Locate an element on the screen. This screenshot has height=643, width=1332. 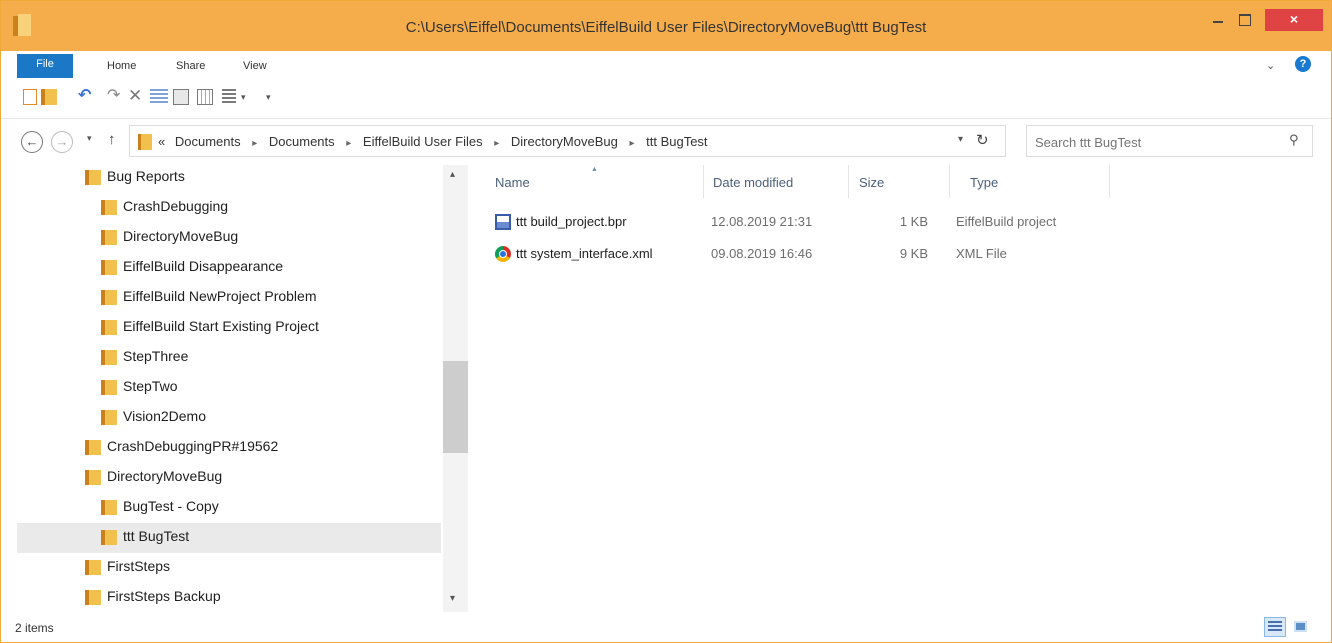
help-icon: ? is located at coordinates (1303, 64).